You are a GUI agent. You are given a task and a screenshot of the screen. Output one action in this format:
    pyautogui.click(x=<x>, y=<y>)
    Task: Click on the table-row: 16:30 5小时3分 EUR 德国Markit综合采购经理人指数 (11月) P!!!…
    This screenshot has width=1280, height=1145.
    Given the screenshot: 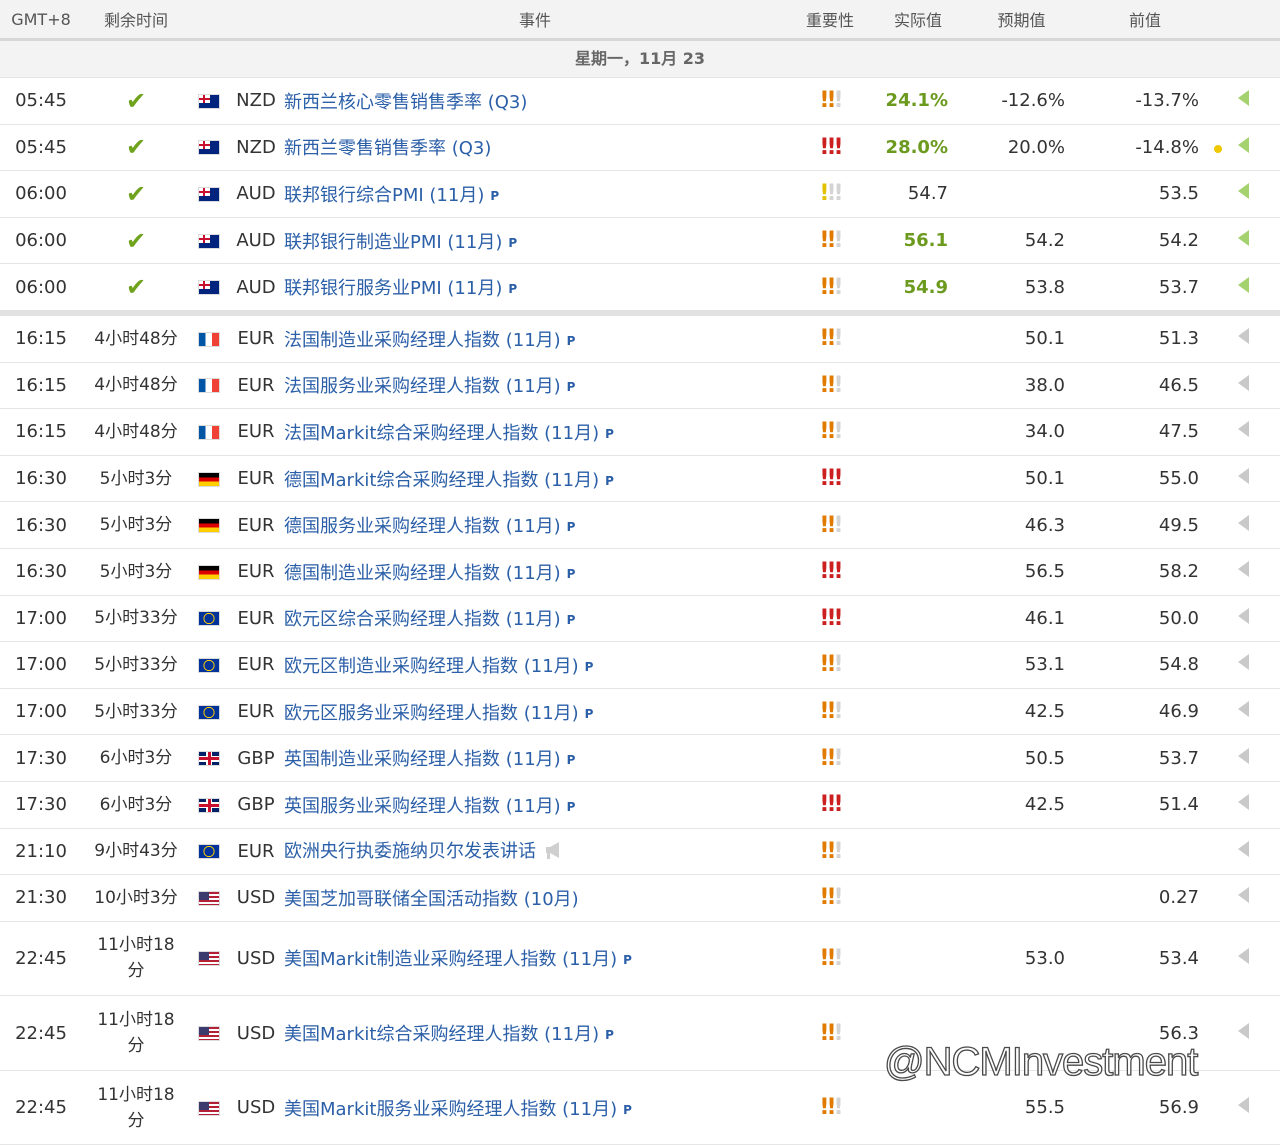 What is the action you would take?
    pyautogui.click(x=640, y=479)
    